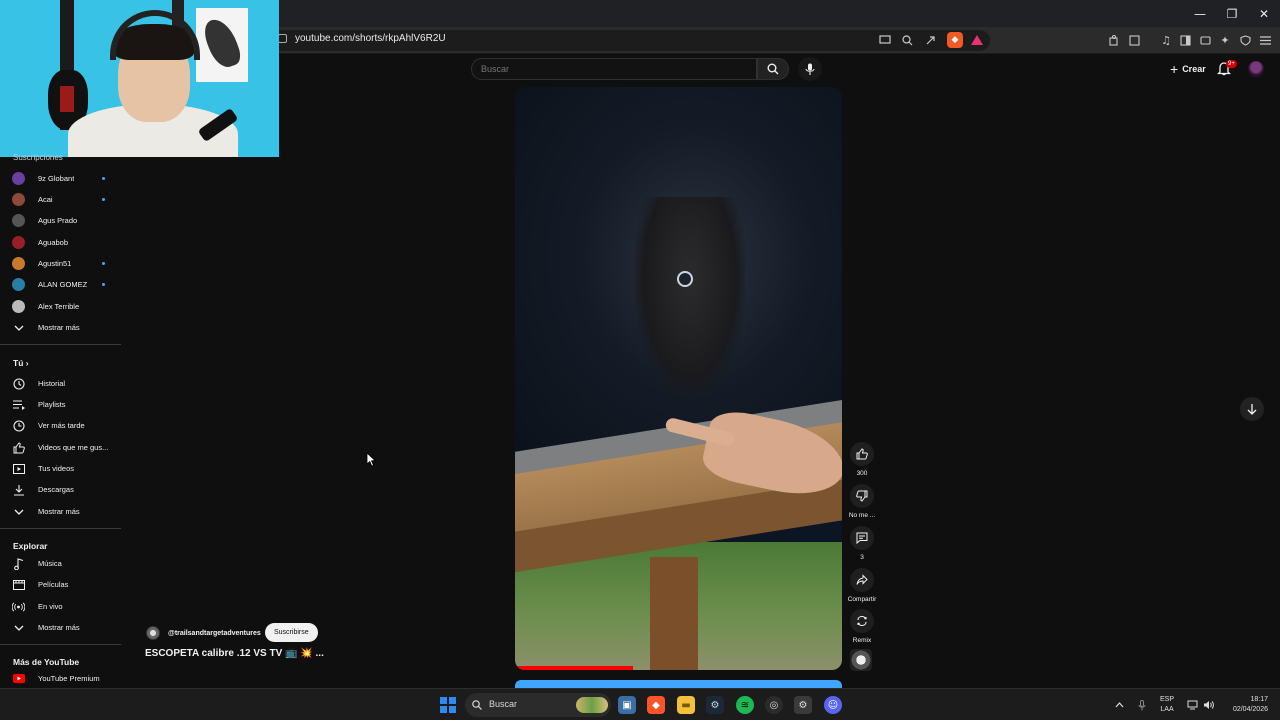 Image resolution: width=1280 pixels, height=720 pixels. I want to click on sidebar-item-label: Tus videos, so click(56, 468).